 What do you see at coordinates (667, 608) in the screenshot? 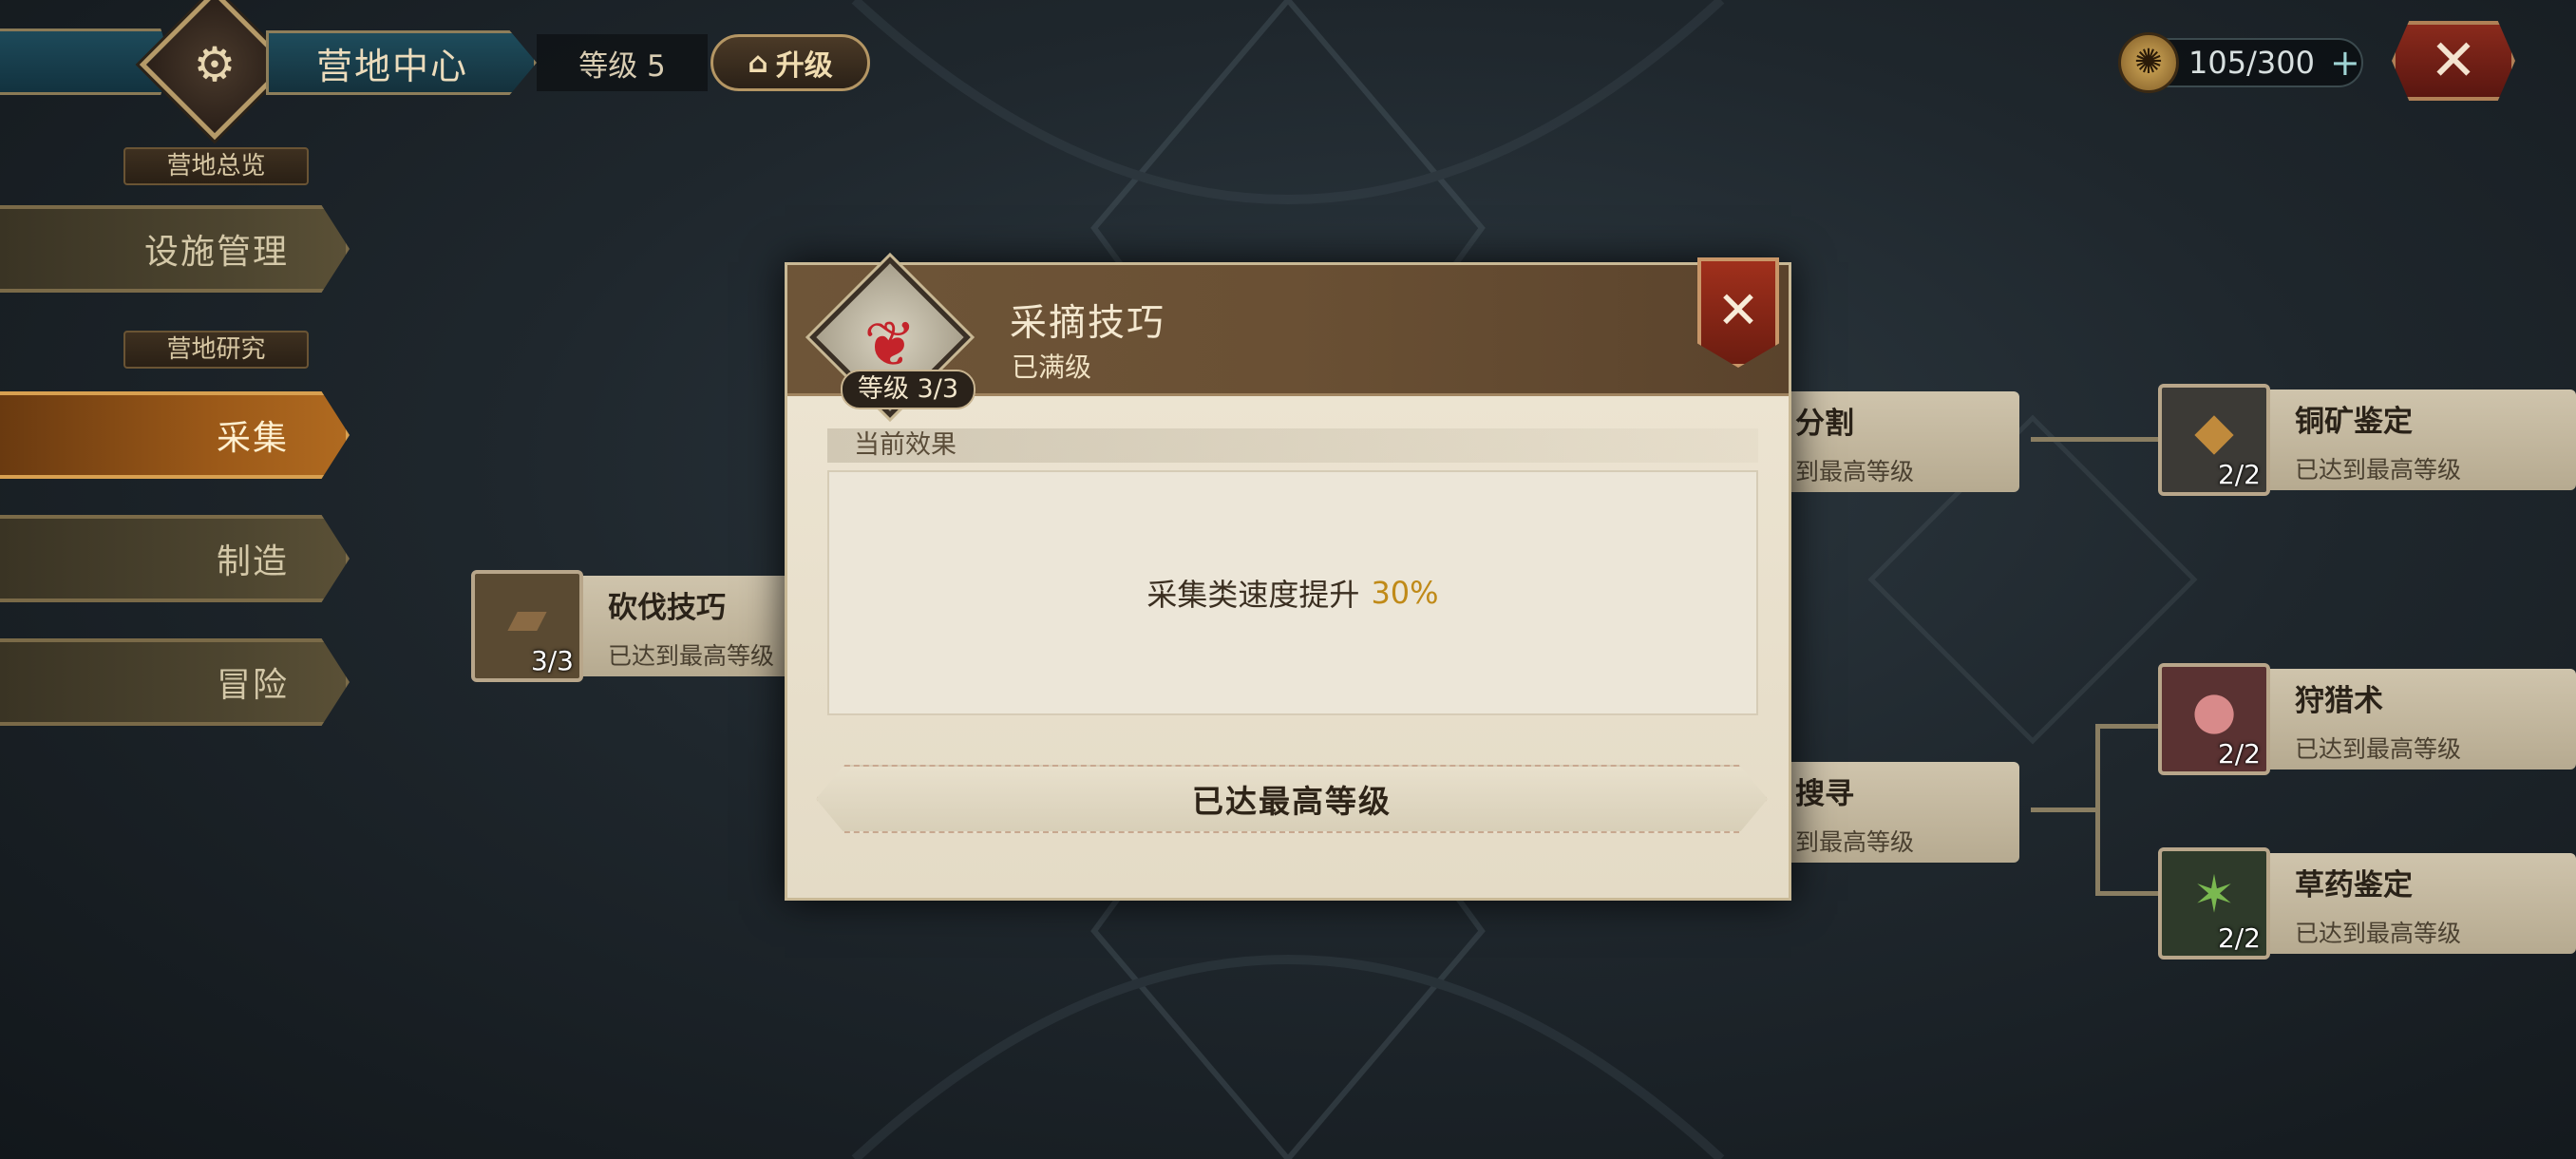
I see `node-title: 砍伐技巧` at bounding box center [667, 608].